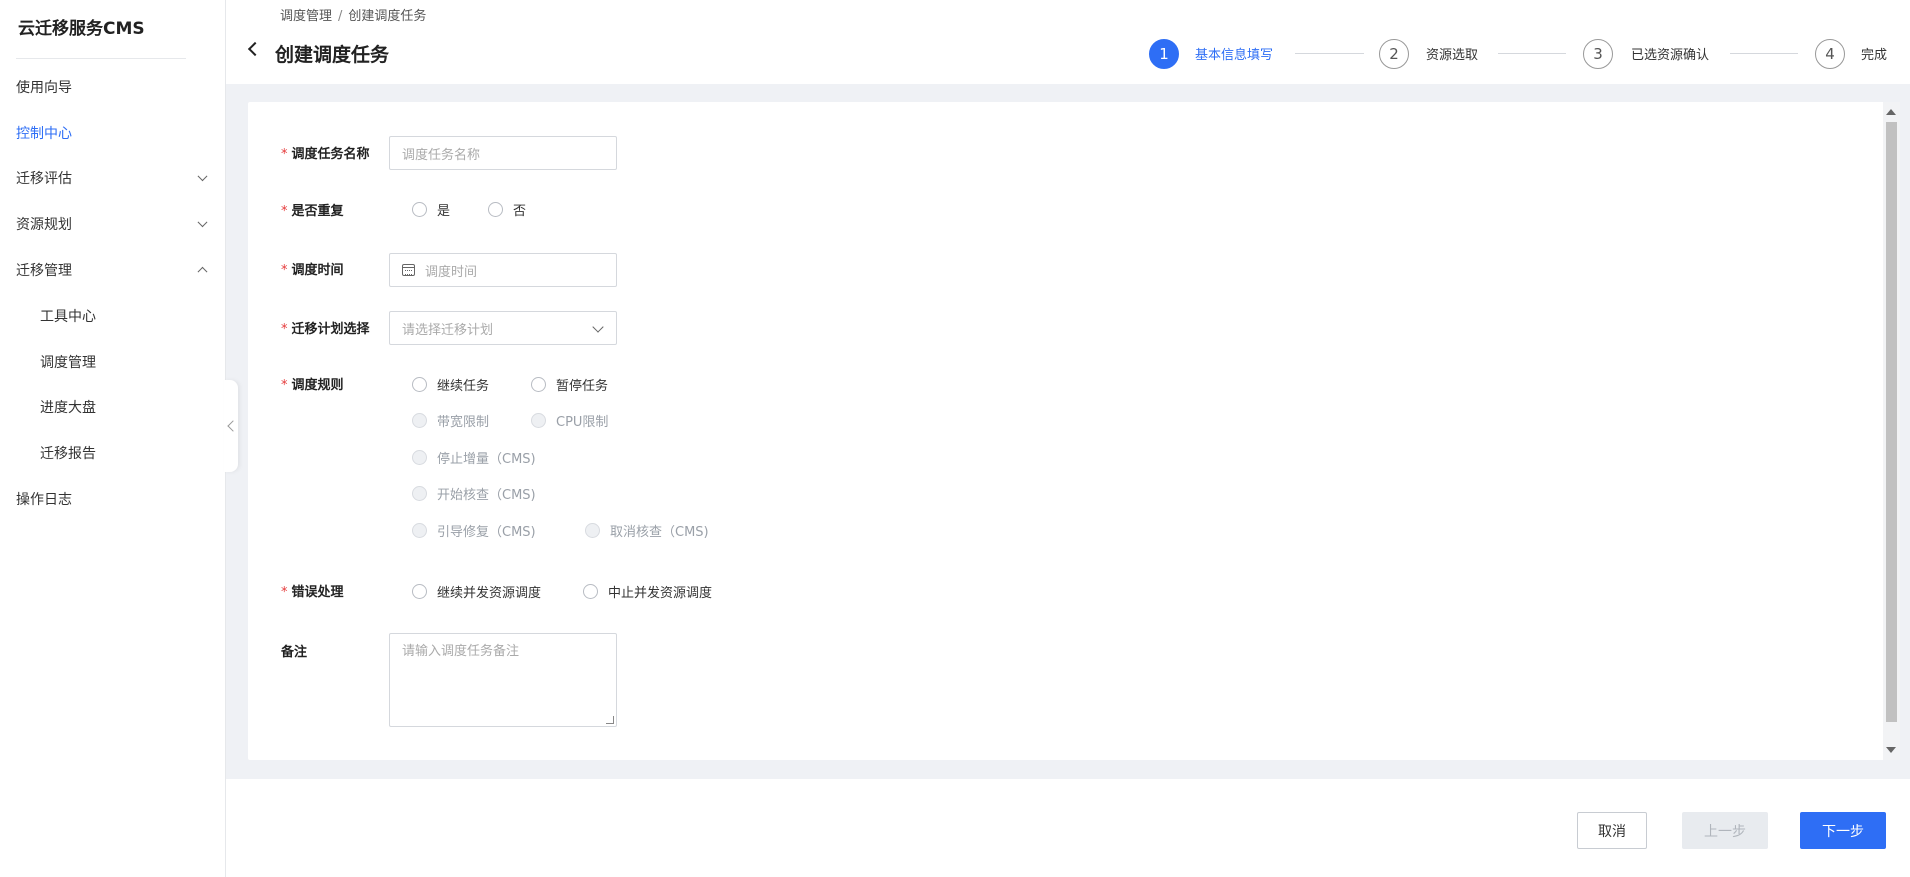 This screenshot has height=877, width=1910. I want to click on step-4-label: 完成, so click(1874, 55).